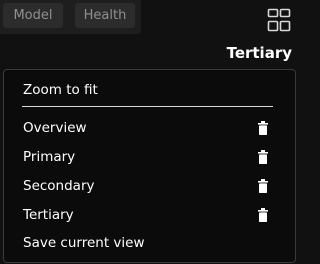 This screenshot has height=264, width=320. I want to click on view-item-primary: Primary, so click(49, 157).